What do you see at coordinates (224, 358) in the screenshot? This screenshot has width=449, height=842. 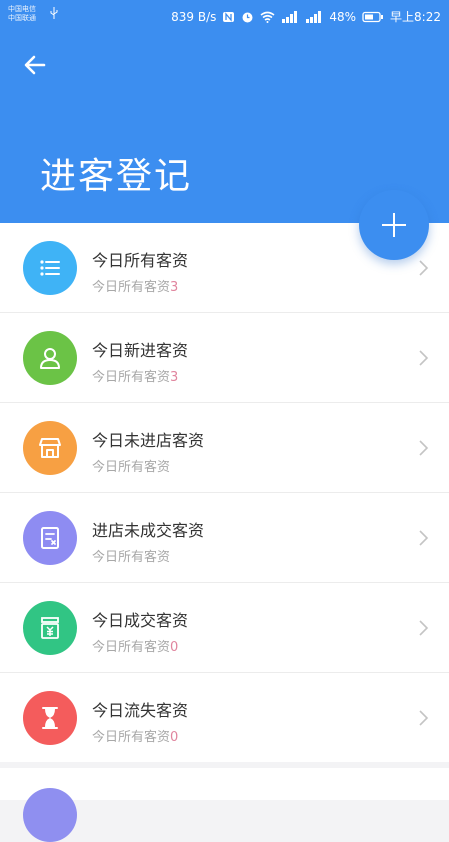 I see `list-item-new-today: 今日新进客资 今日所有客资3` at bounding box center [224, 358].